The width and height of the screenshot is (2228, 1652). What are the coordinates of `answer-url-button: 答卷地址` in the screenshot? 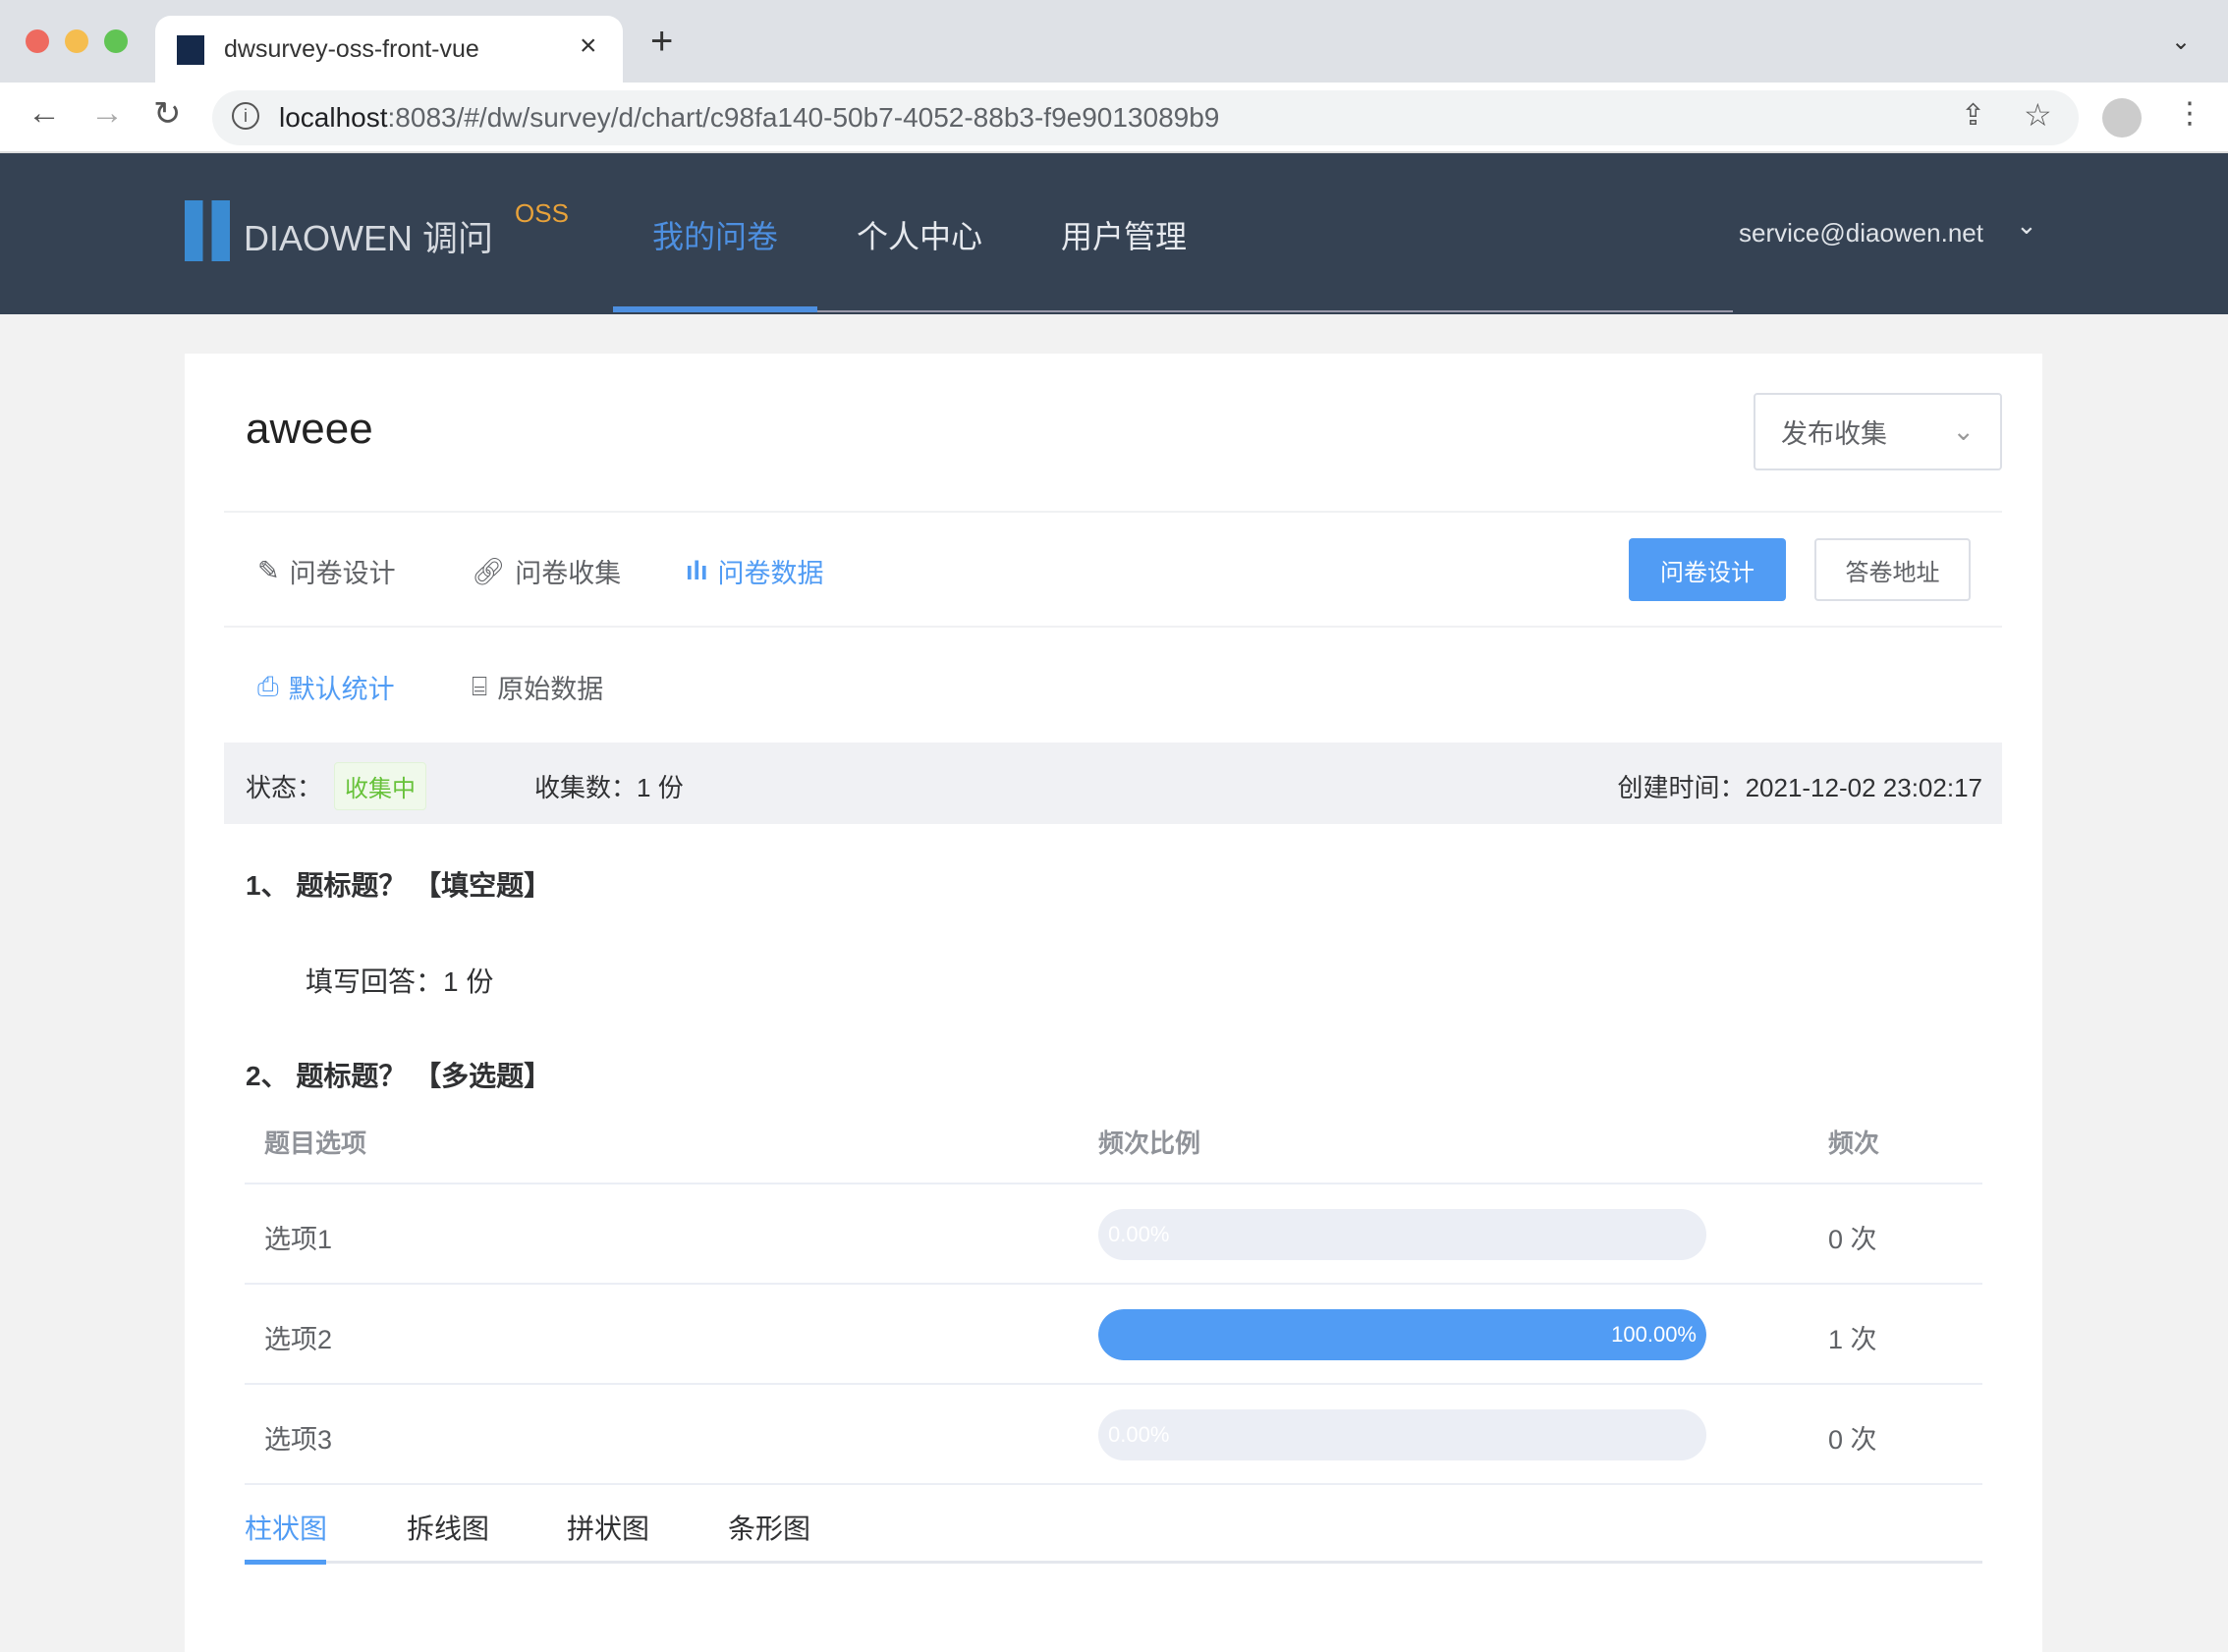 It's located at (1893, 569).